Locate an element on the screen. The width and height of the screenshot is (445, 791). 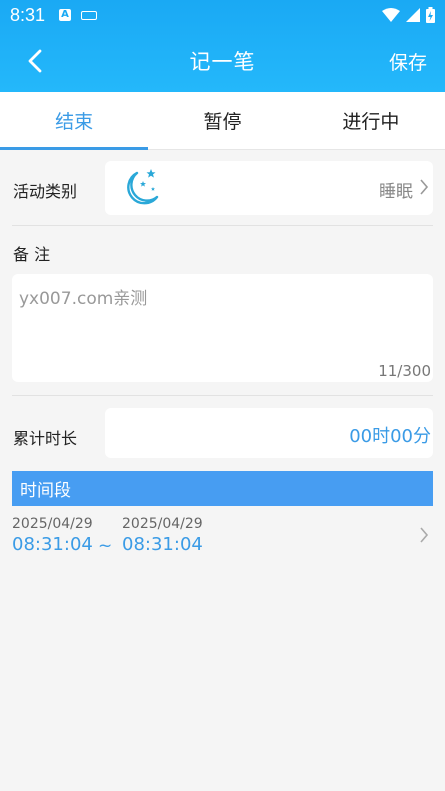
end-time: 08:31:04 is located at coordinates (162, 544).